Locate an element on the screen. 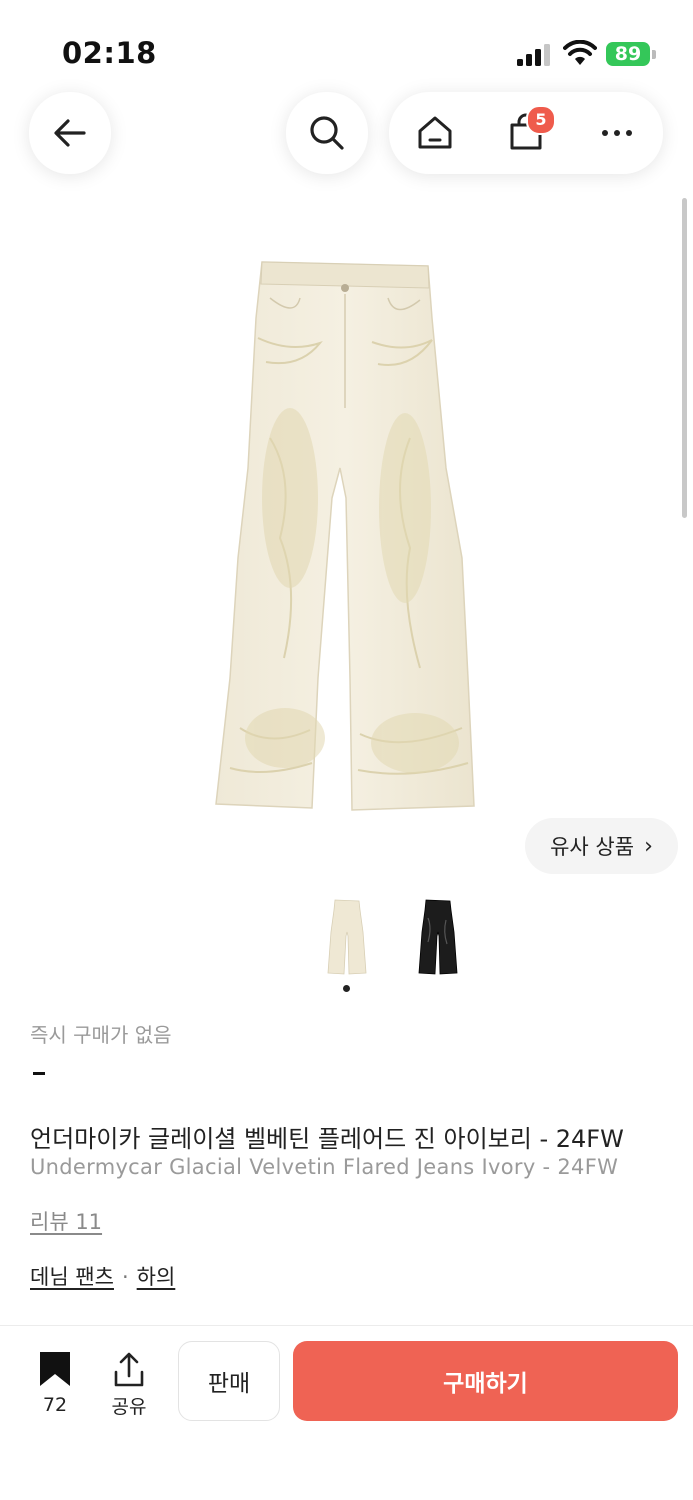 The image size is (693, 1500). home-button is located at coordinates (435, 133).